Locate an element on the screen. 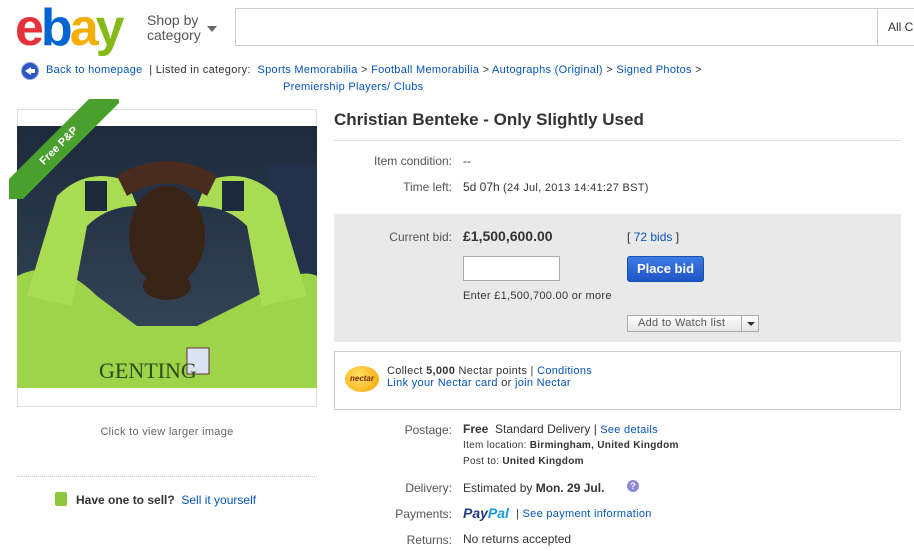 This screenshot has height=551, width=914. item-location-value: Birmingham, United Kingdom is located at coordinates (604, 445).